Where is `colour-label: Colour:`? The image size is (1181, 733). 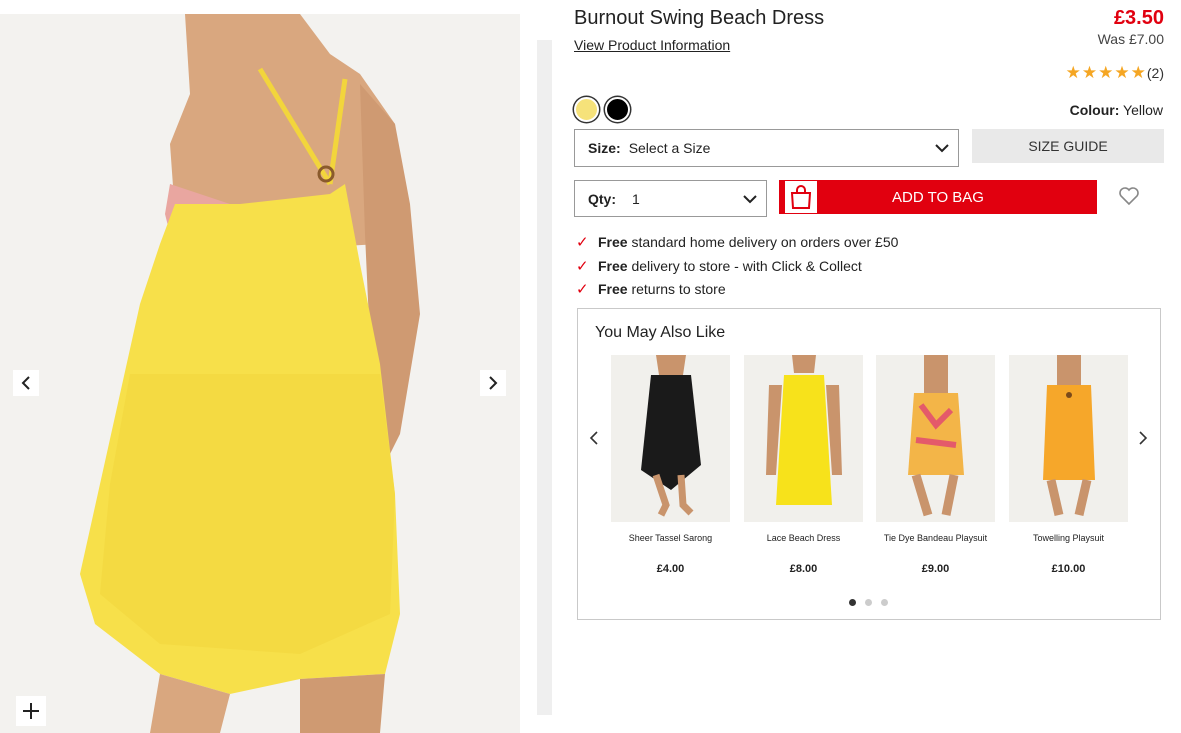
colour-label: Colour: is located at coordinates (1094, 110).